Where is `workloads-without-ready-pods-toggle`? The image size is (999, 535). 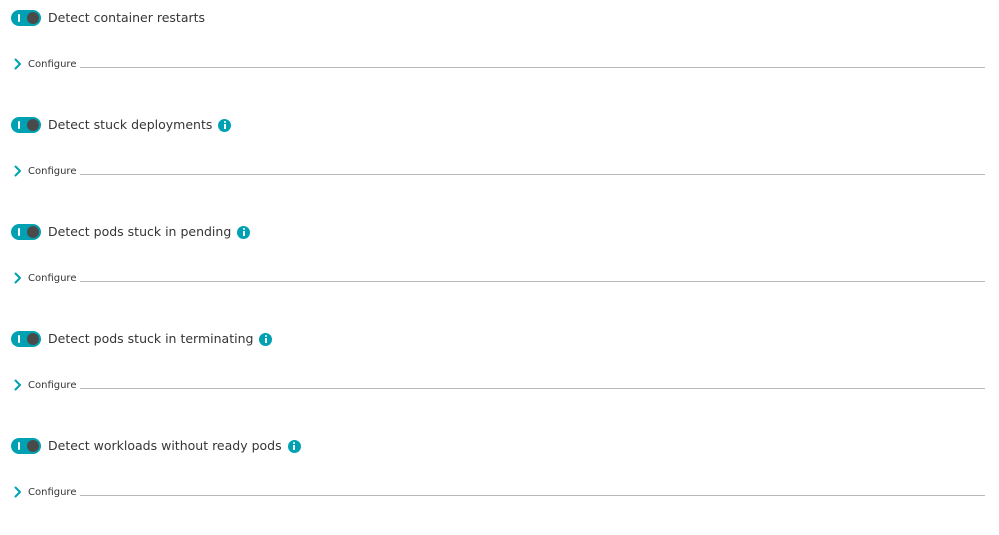 workloads-without-ready-pods-toggle is located at coordinates (26, 446).